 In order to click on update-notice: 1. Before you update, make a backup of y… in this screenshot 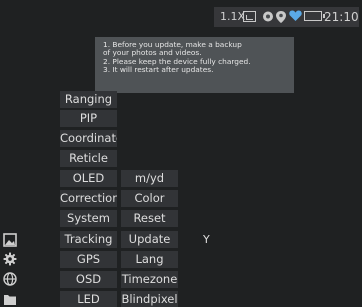, I will do `click(194, 65)`.